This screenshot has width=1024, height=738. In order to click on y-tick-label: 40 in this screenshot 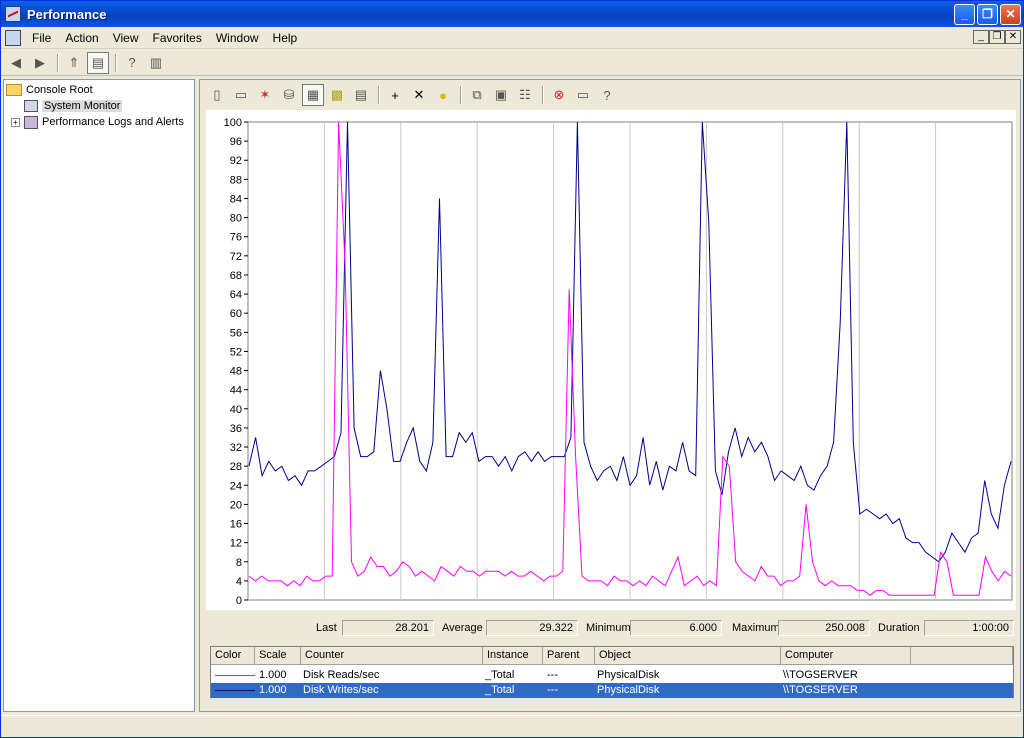, I will do `click(236, 410)`.